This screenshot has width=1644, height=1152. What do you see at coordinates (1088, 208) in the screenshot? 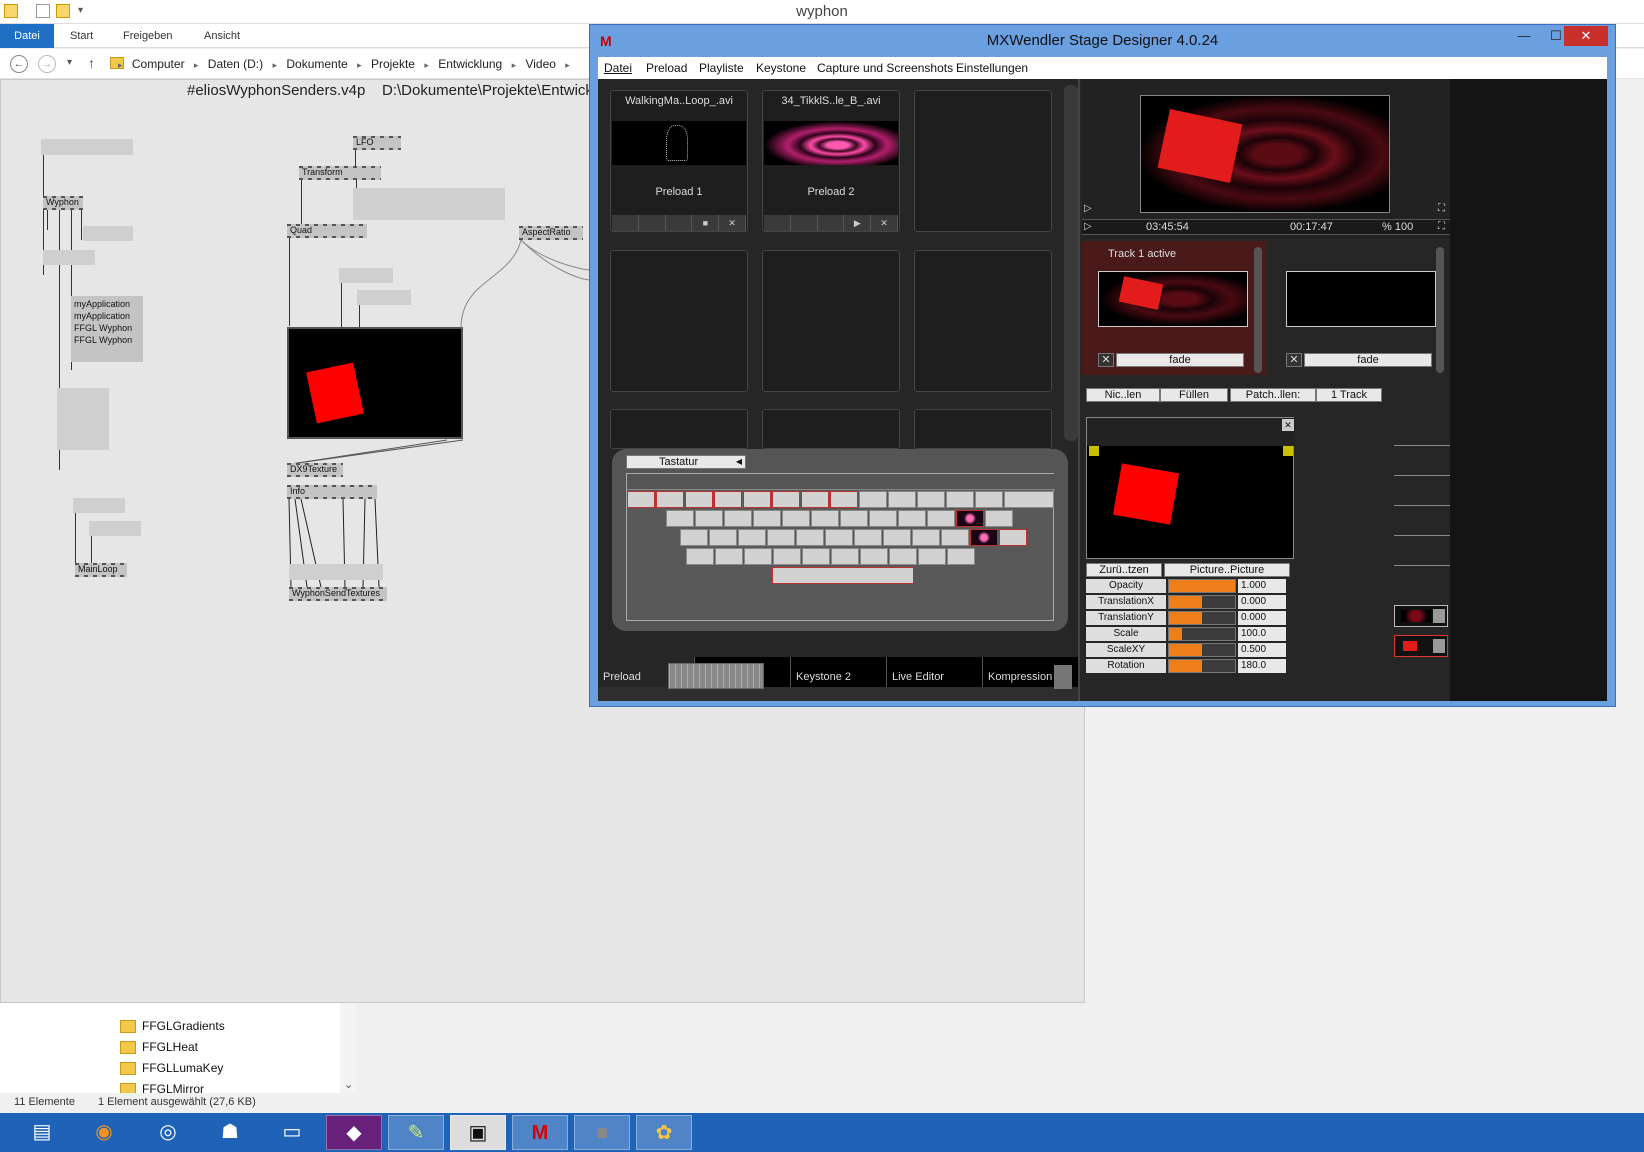
I see `play-icon: ▷` at bounding box center [1088, 208].